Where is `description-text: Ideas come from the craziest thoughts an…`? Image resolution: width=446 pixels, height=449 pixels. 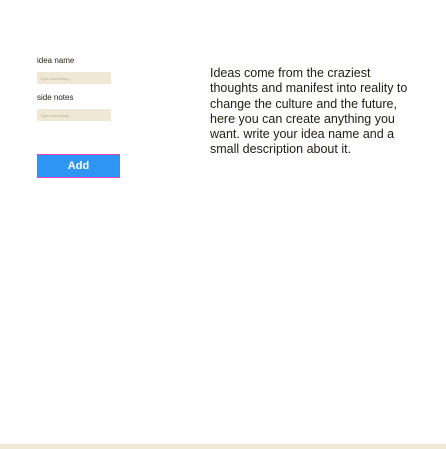
description-text: Ideas come from the craziest thoughts an… is located at coordinates (309, 111).